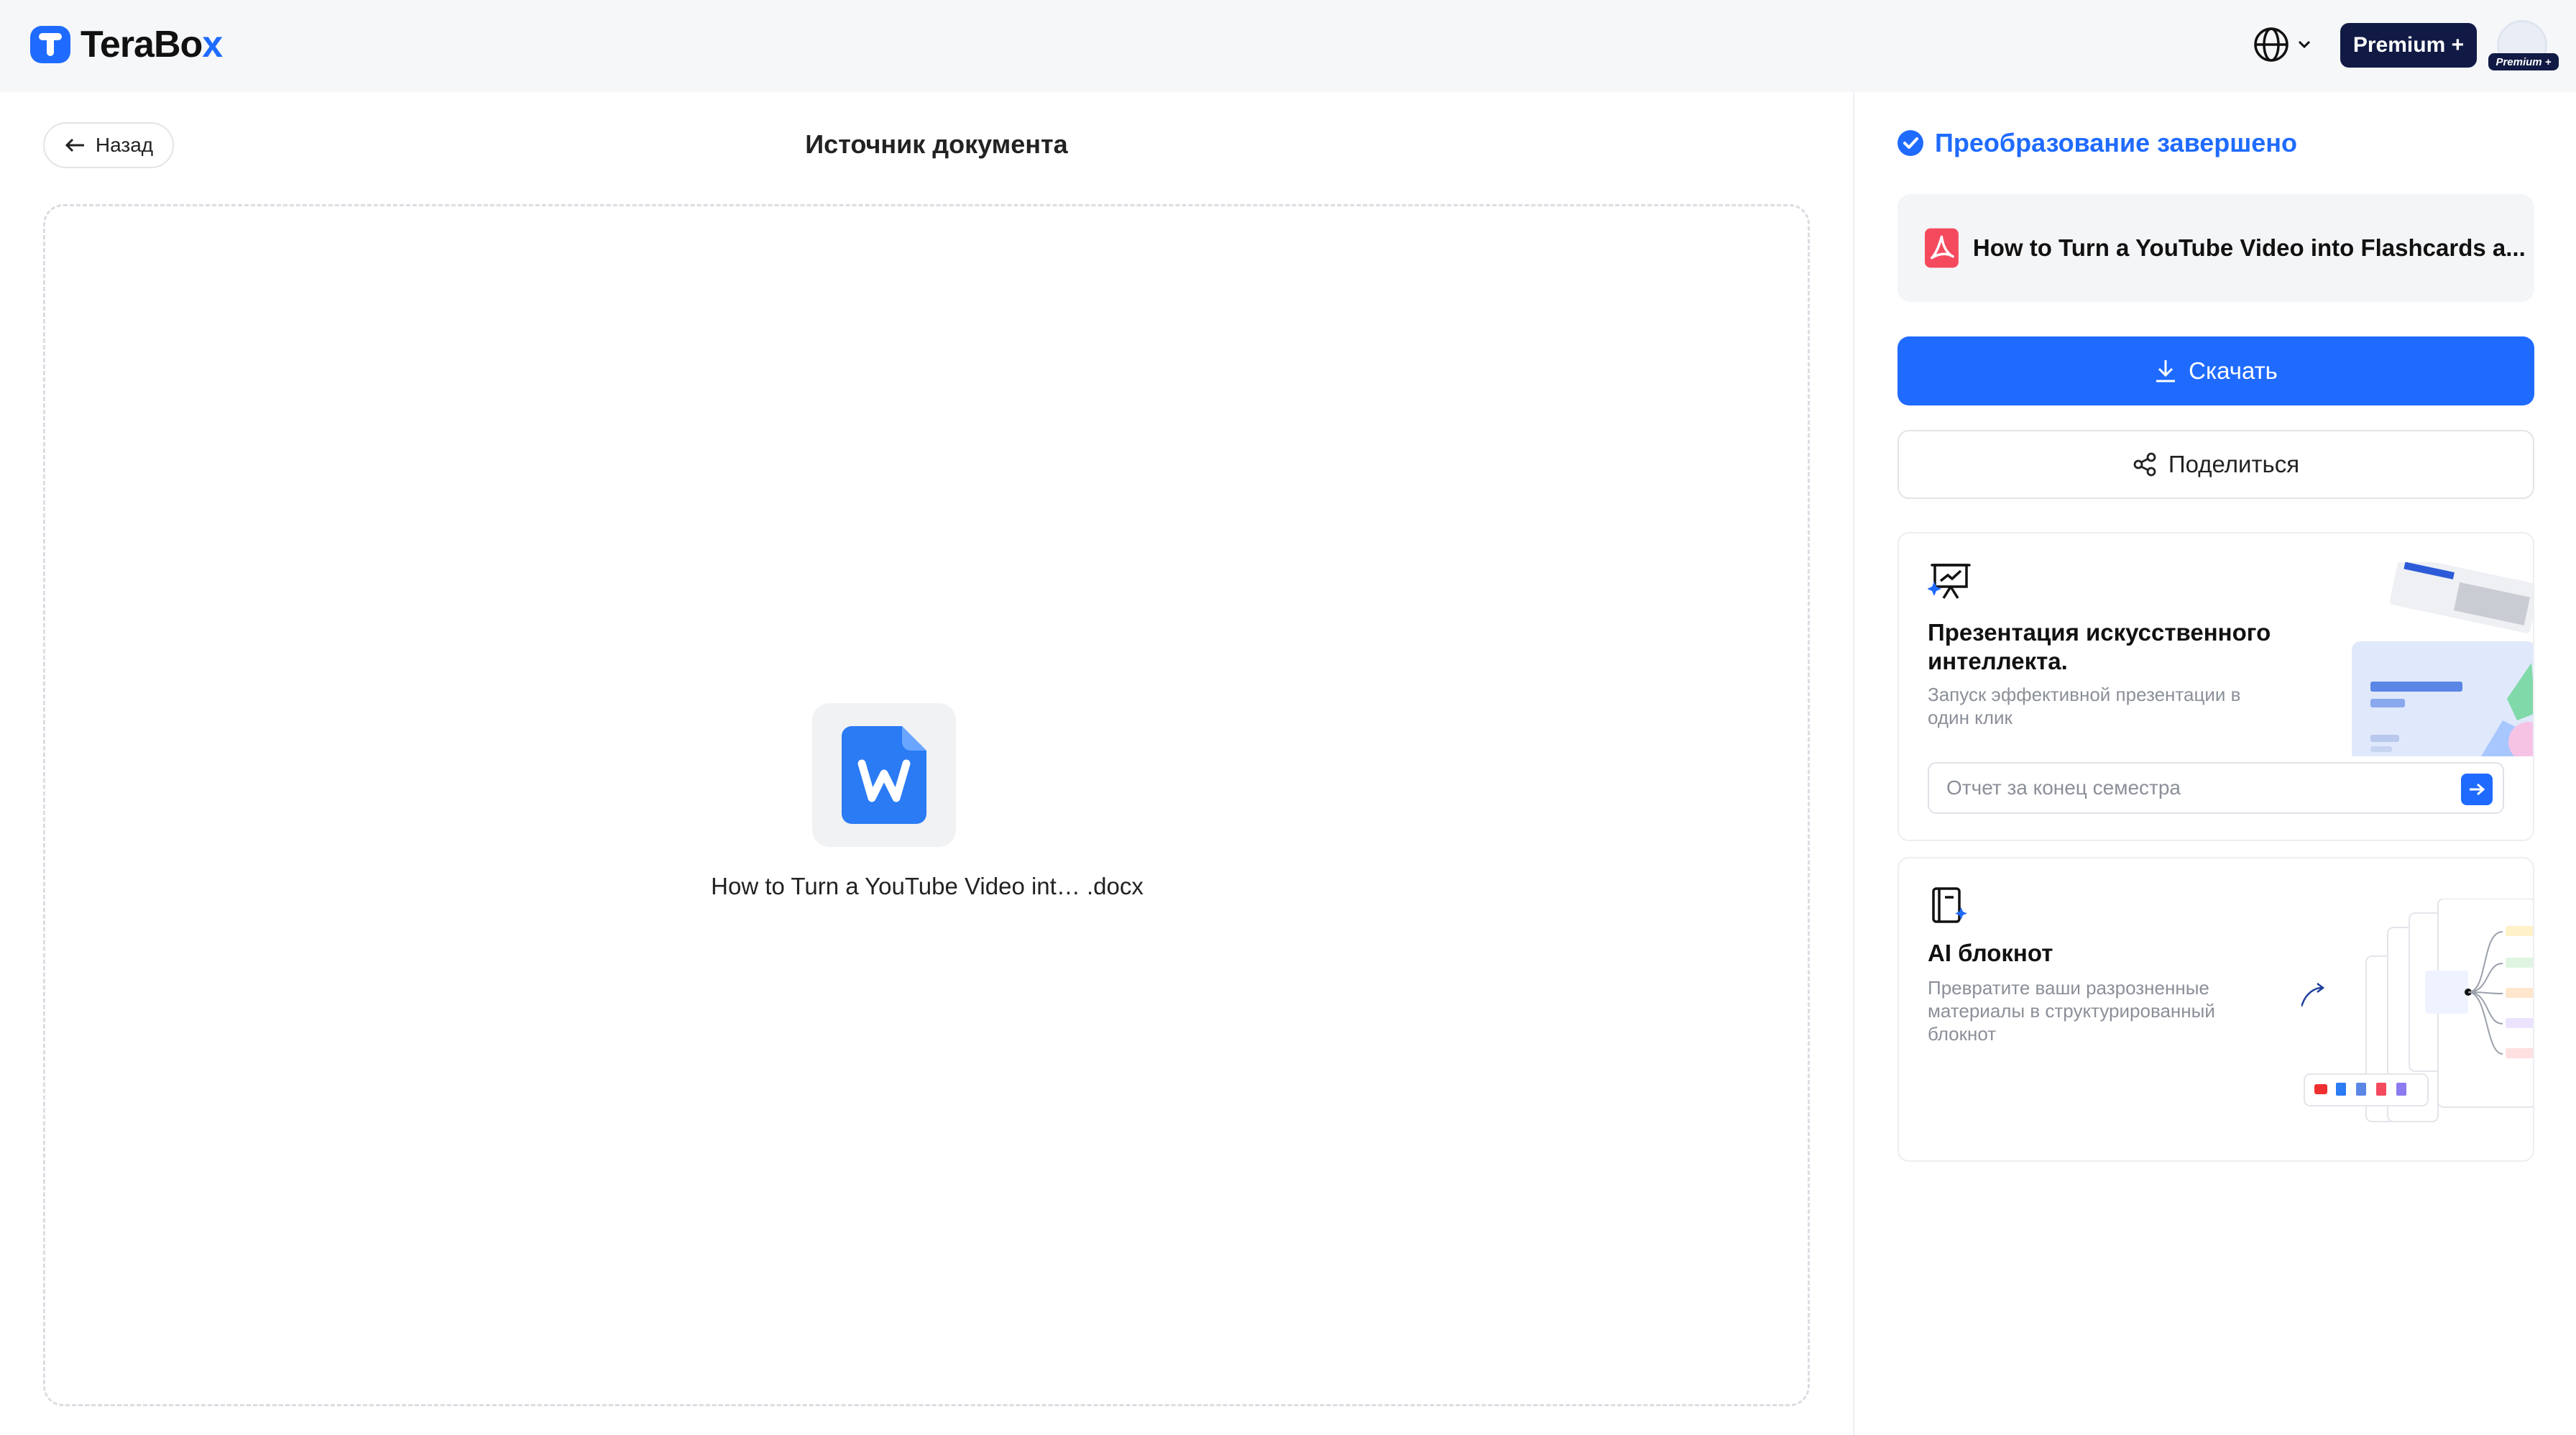 The image size is (2576, 1435). Describe the element at coordinates (2233, 371) in the screenshot. I see `download-label: Скачать` at that location.